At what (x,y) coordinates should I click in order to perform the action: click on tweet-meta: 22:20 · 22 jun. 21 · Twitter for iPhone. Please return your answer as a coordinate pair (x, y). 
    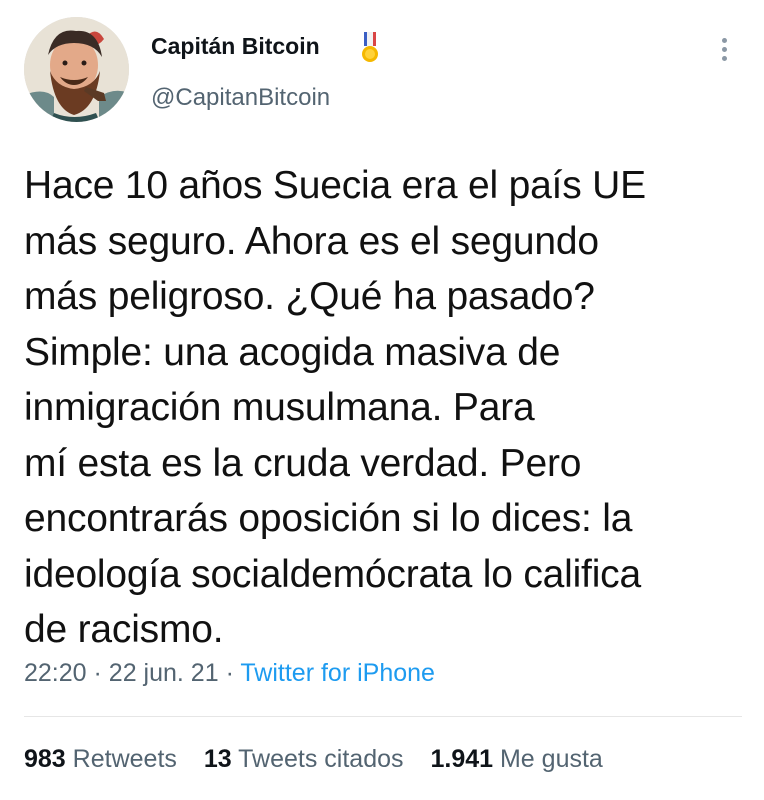
    Looking at the image, I should click on (229, 673).